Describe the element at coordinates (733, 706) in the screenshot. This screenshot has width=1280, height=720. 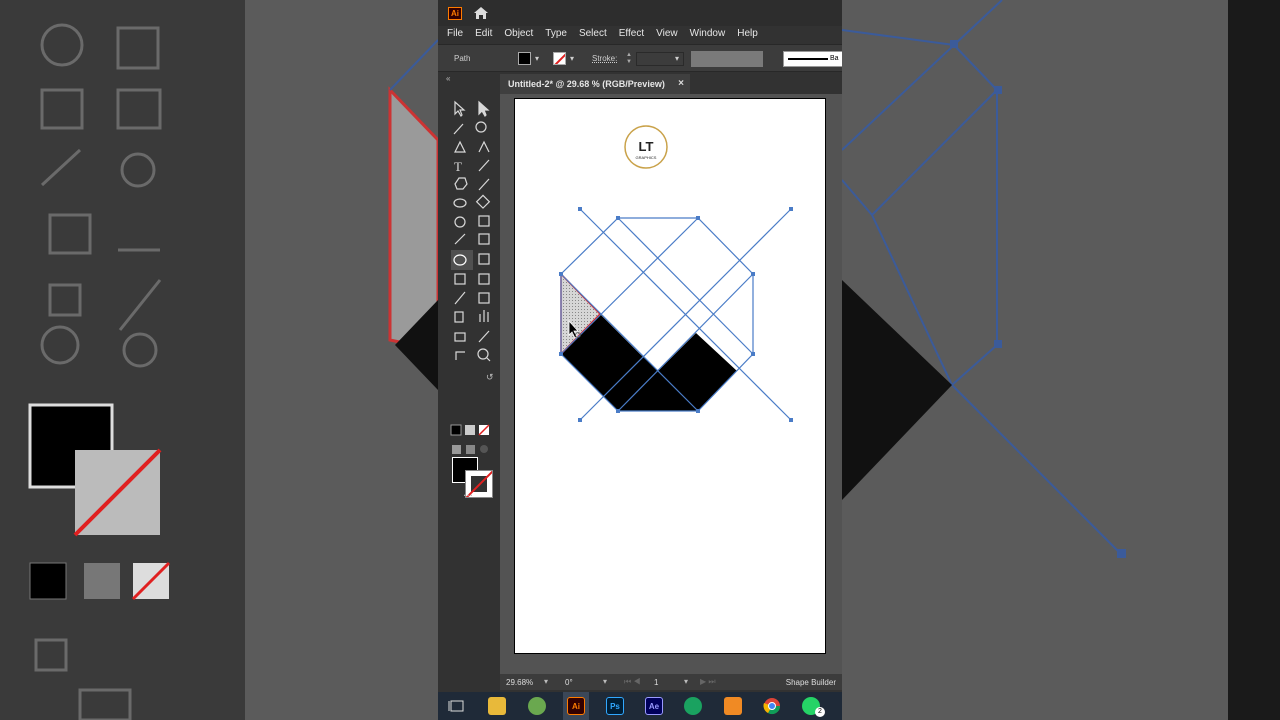
I see `app-orange-icon` at that location.